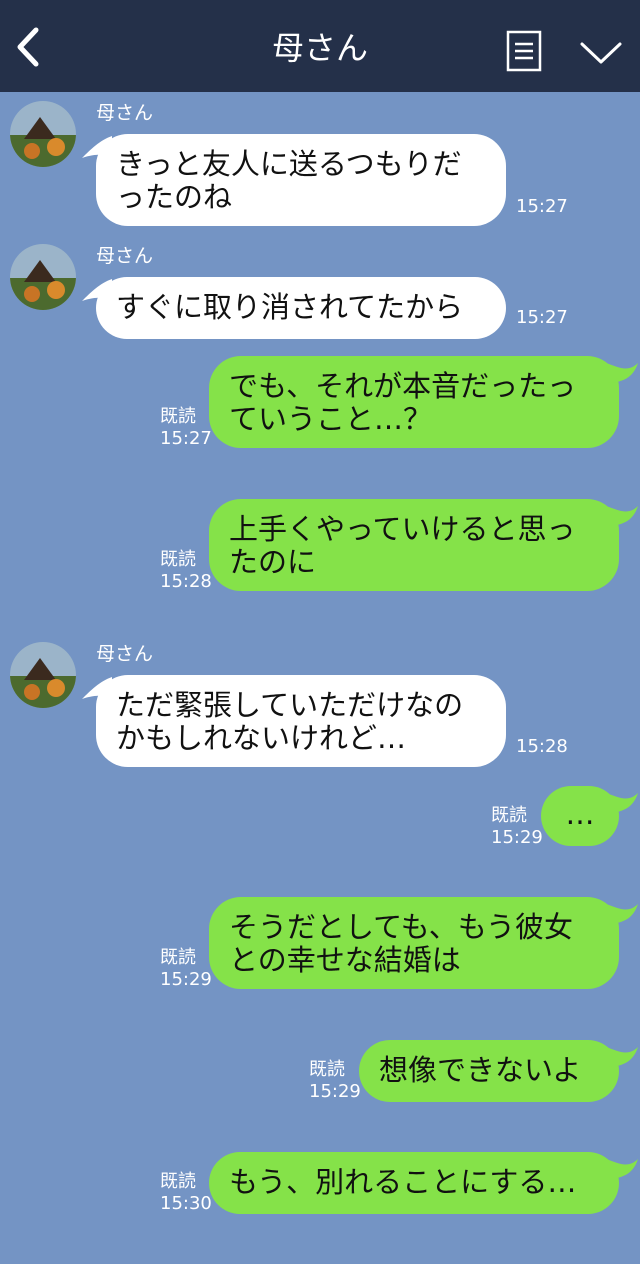 This screenshot has width=640, height=1264. What do you see at coordinates (402, 529) in the screenshot?
I see `message-line: 上手くやっていけると思っ` at bounding box center [402, 529].